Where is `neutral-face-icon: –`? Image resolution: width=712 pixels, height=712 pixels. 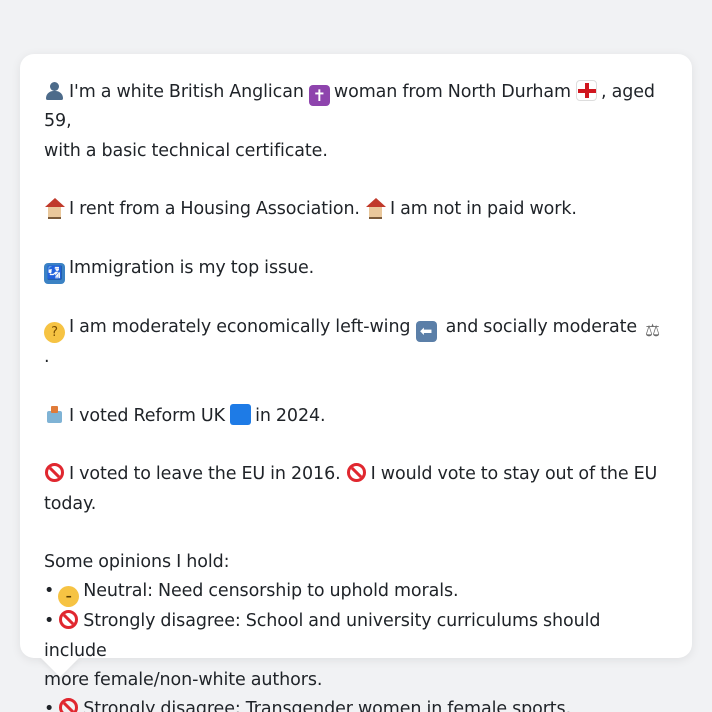
neutral-face-icon: – is located at coordinates (69, 597).